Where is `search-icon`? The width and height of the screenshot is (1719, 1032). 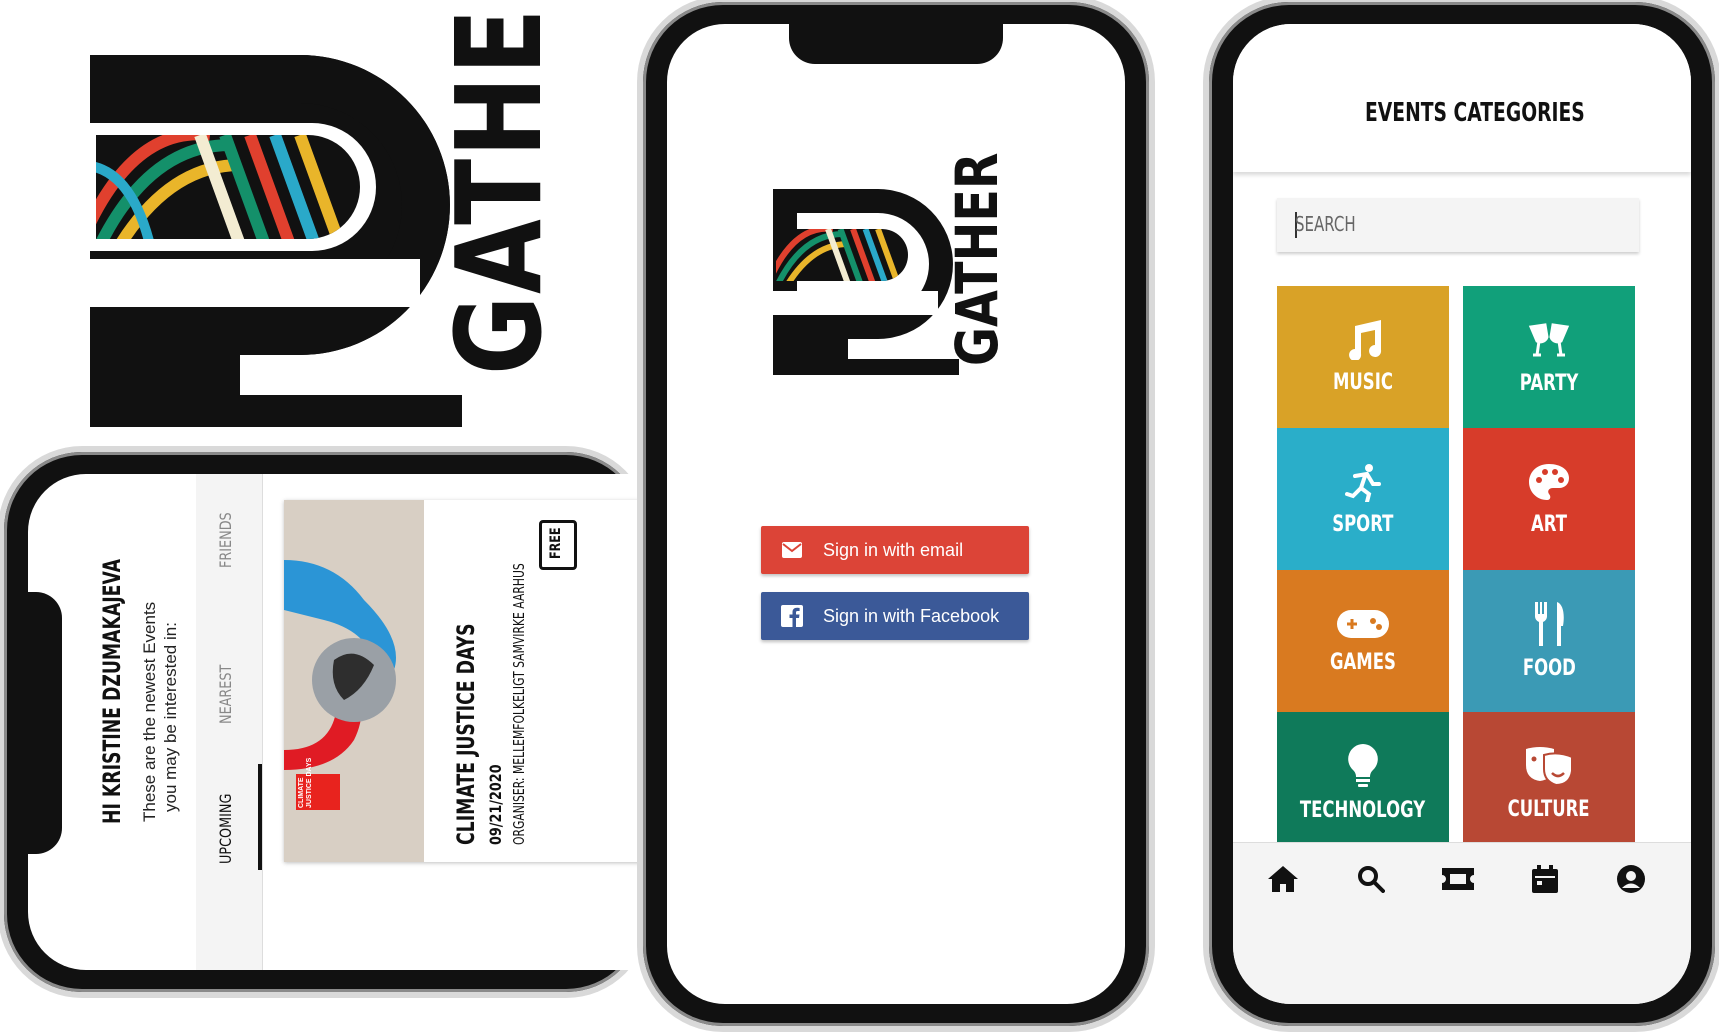 search-icon is located at coordinates (1371, 879).